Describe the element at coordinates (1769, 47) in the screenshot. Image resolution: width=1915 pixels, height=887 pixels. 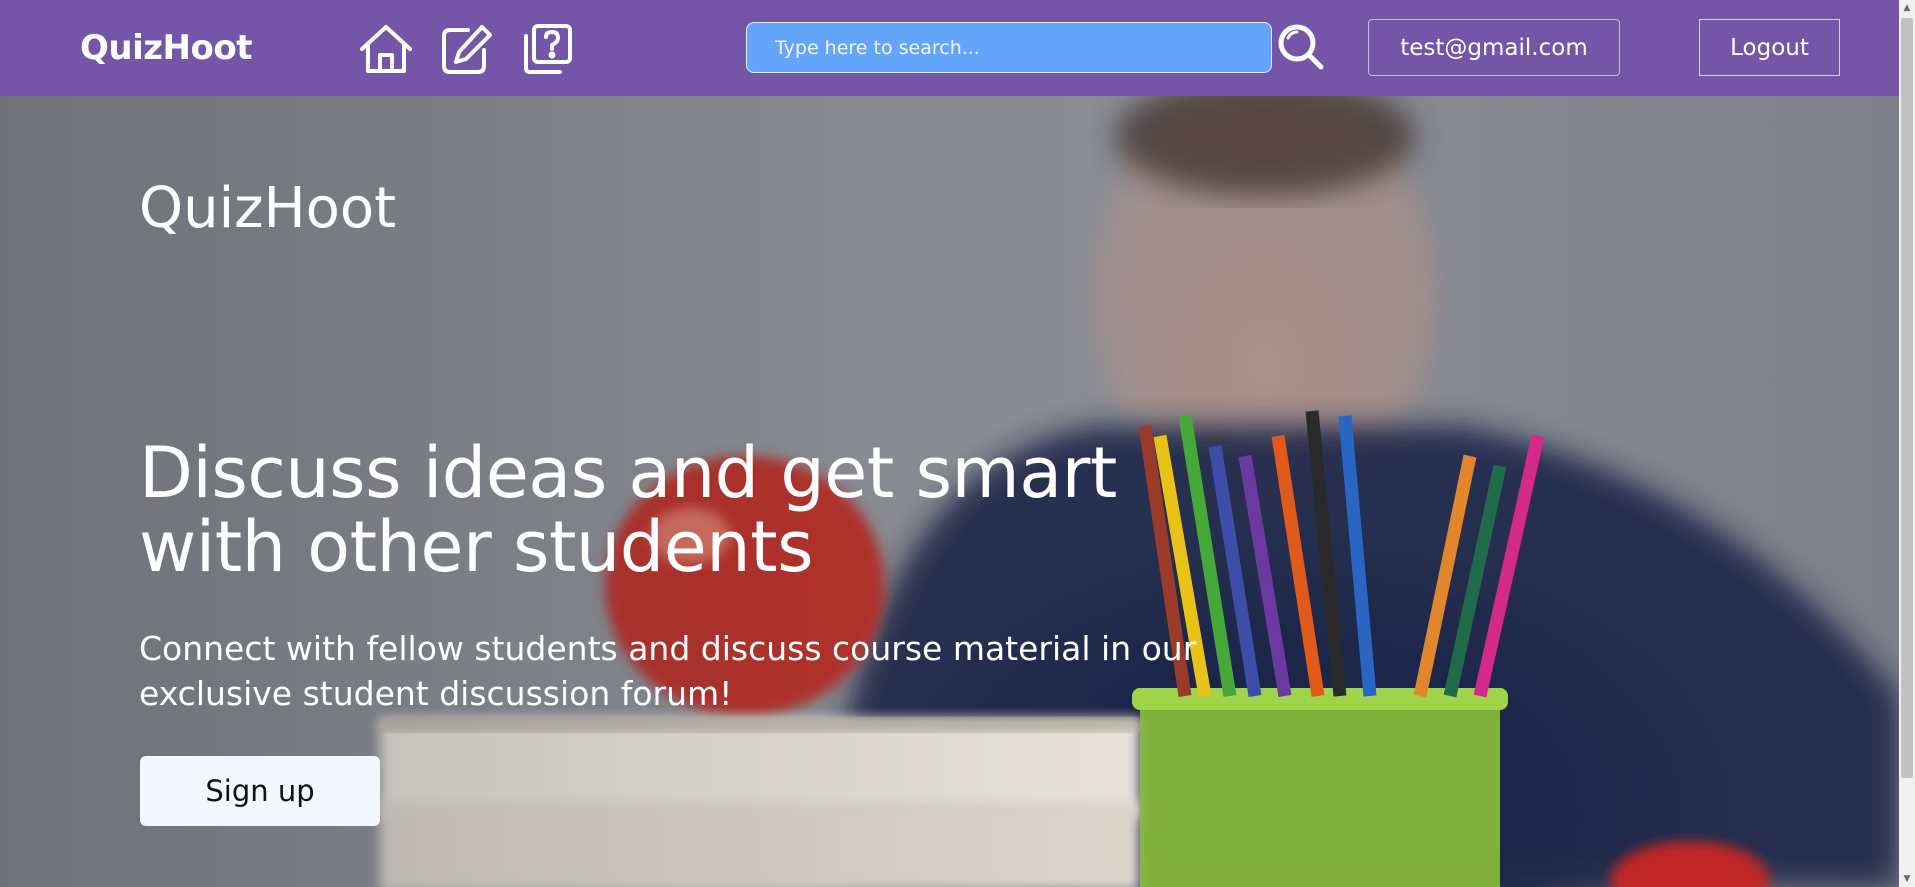
I see `logout-button: Logout` at that location.